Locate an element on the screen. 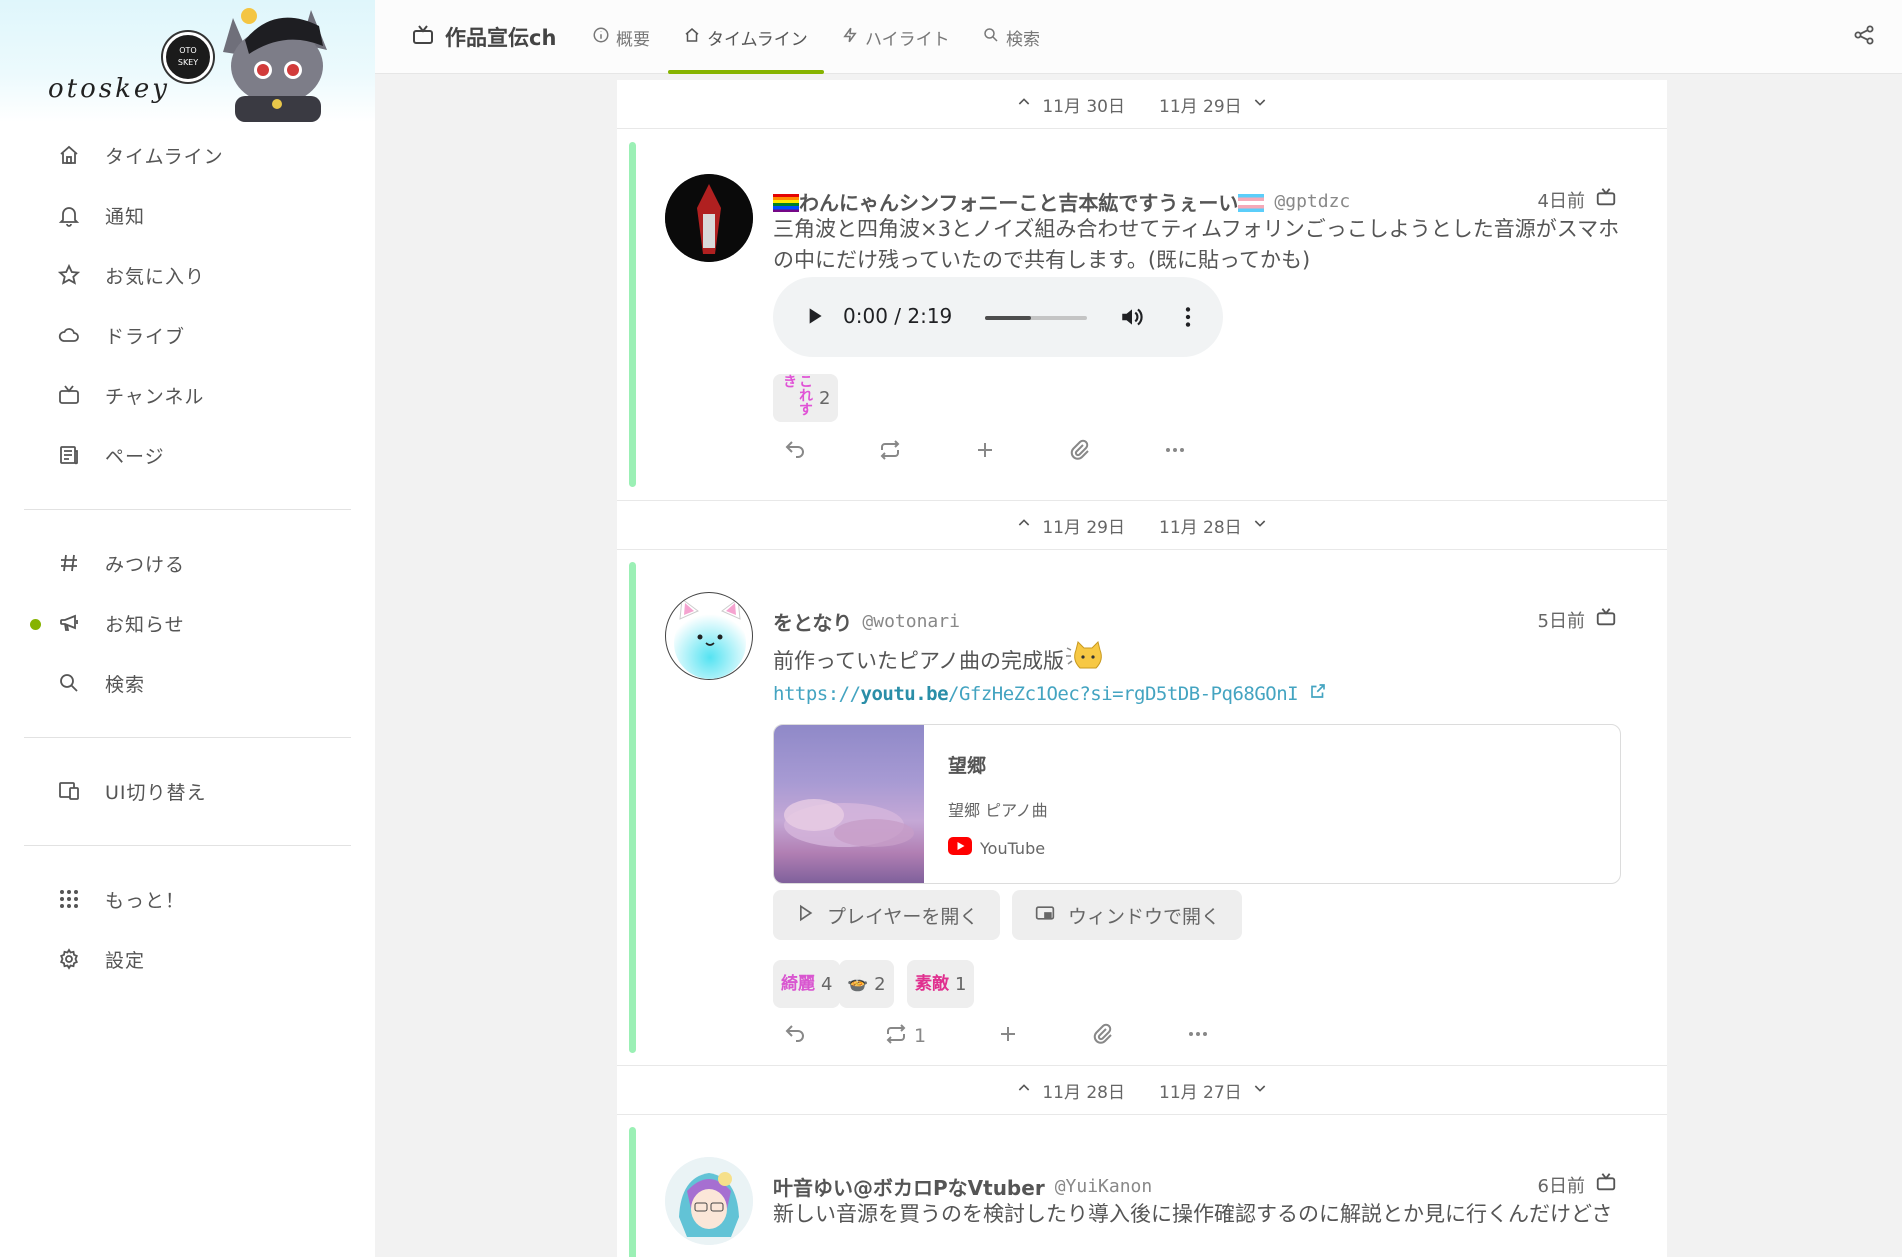 The image size is (1902, 1257). info-icon is located at coordinates (601, 37).